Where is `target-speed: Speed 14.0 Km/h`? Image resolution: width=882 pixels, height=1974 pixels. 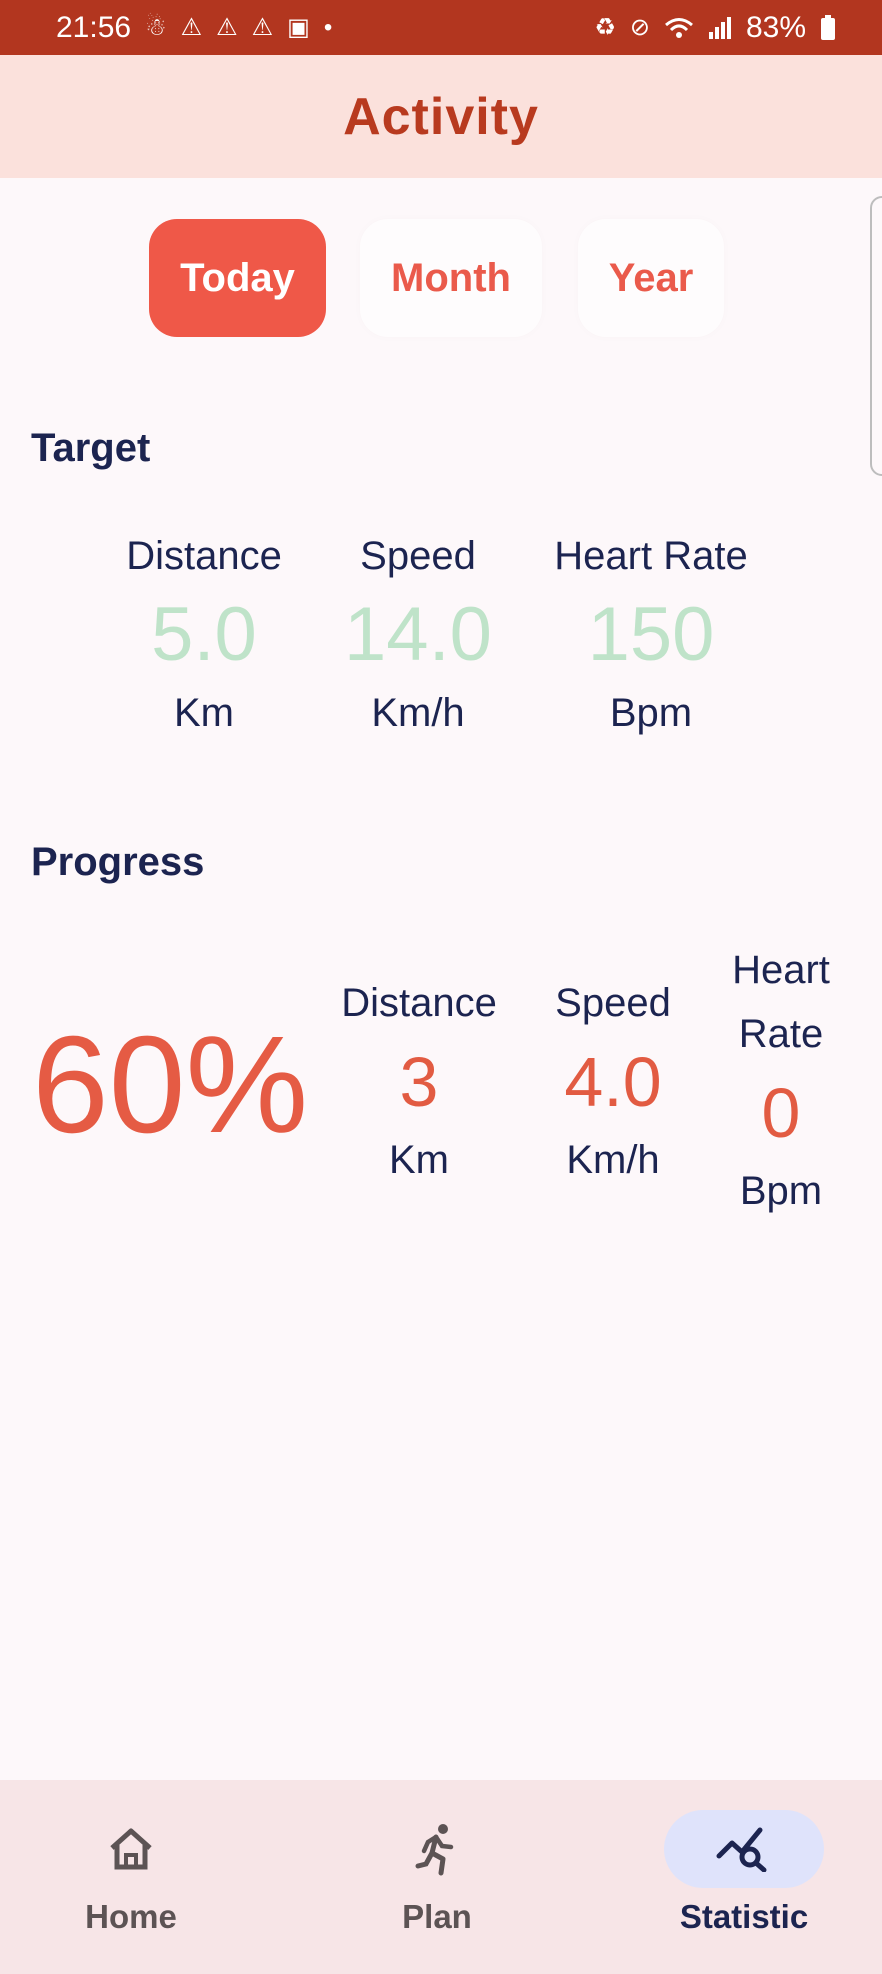 target-speed: Speed 14.0 Km/h is located at coordinates (418, 634).